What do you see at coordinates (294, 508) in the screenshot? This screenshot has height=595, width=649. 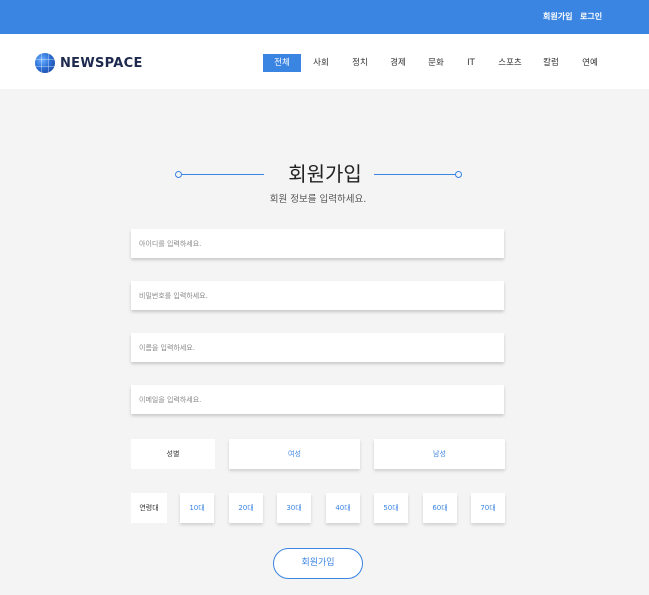 I see `age-30s-button: 30대` at bounding box center [294, 508].